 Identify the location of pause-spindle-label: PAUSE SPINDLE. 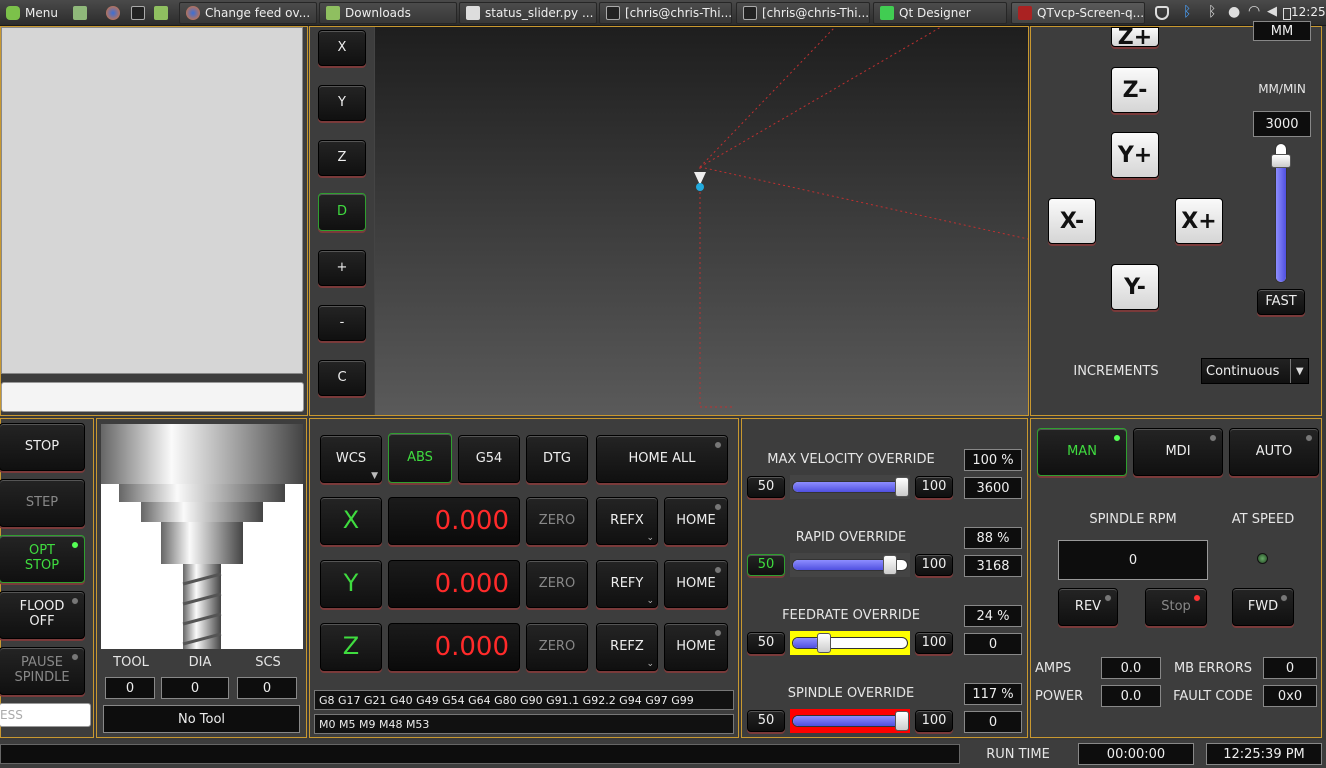
(42, 670).